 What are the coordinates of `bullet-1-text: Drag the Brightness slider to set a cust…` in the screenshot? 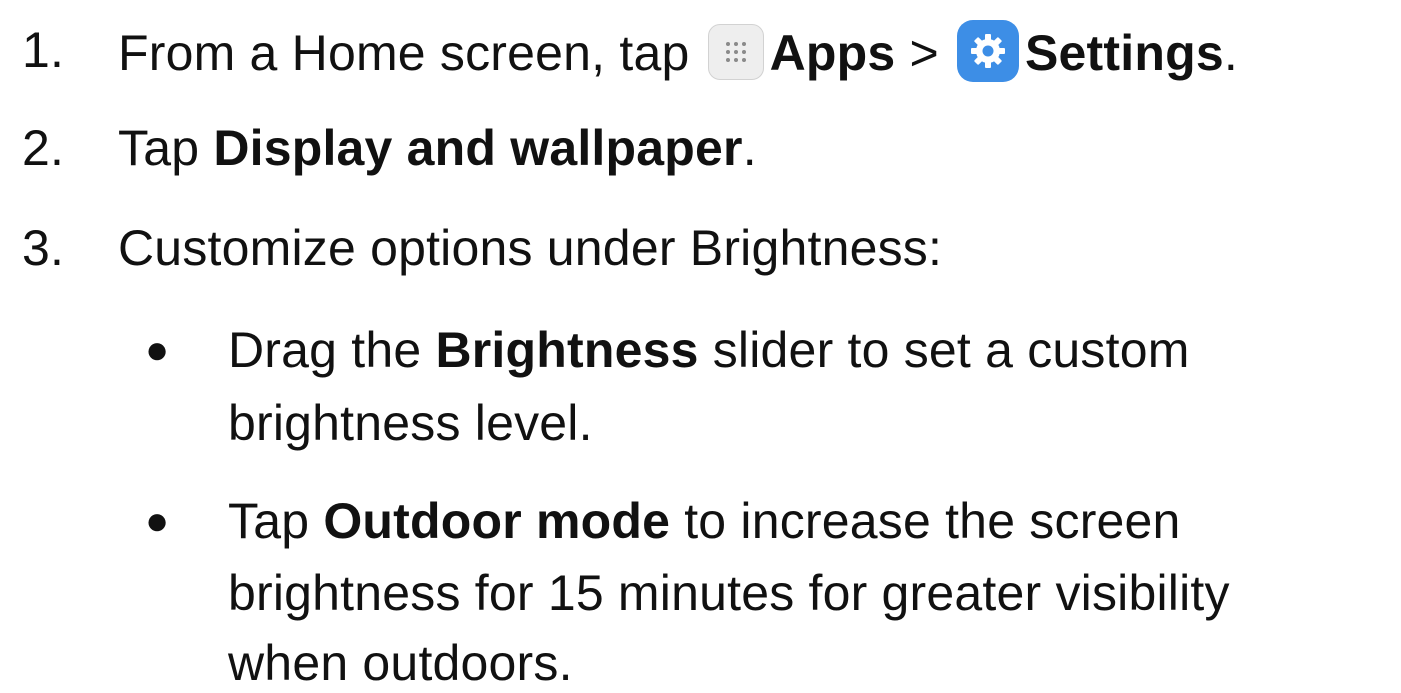 It's located at (709, 350).